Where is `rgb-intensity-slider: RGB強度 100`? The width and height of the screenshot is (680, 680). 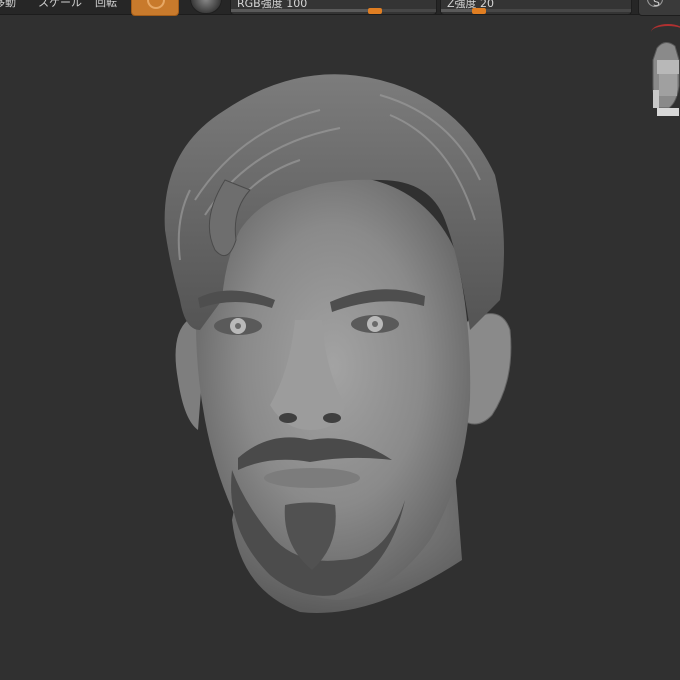 rgb-intensity-slider: RGB強度 100 is located at coordinates (333, 7).